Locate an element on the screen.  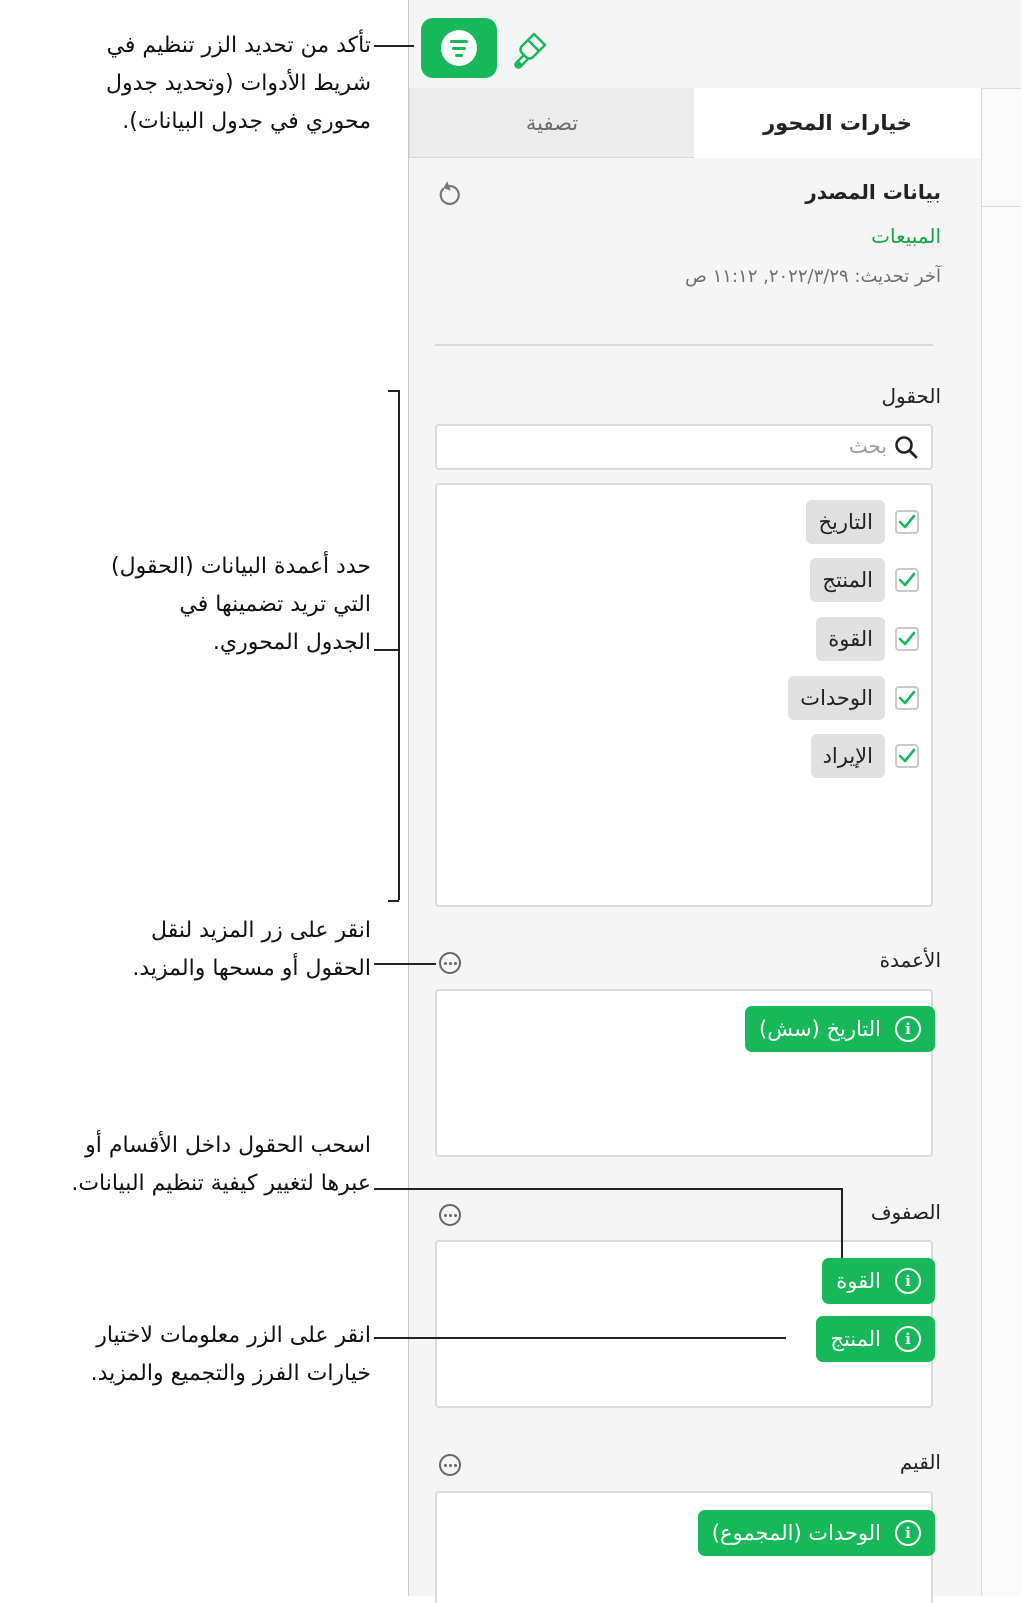
callout-line: التي تريد تضمينها في is located at coordinates (275, 604).